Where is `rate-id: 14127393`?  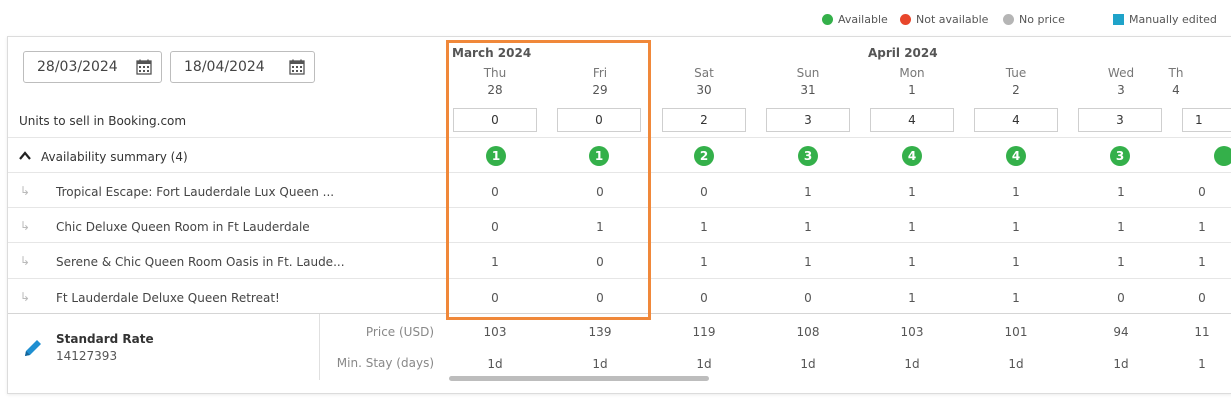 rate-id: 14127393 is located at coordinates (87, 356).